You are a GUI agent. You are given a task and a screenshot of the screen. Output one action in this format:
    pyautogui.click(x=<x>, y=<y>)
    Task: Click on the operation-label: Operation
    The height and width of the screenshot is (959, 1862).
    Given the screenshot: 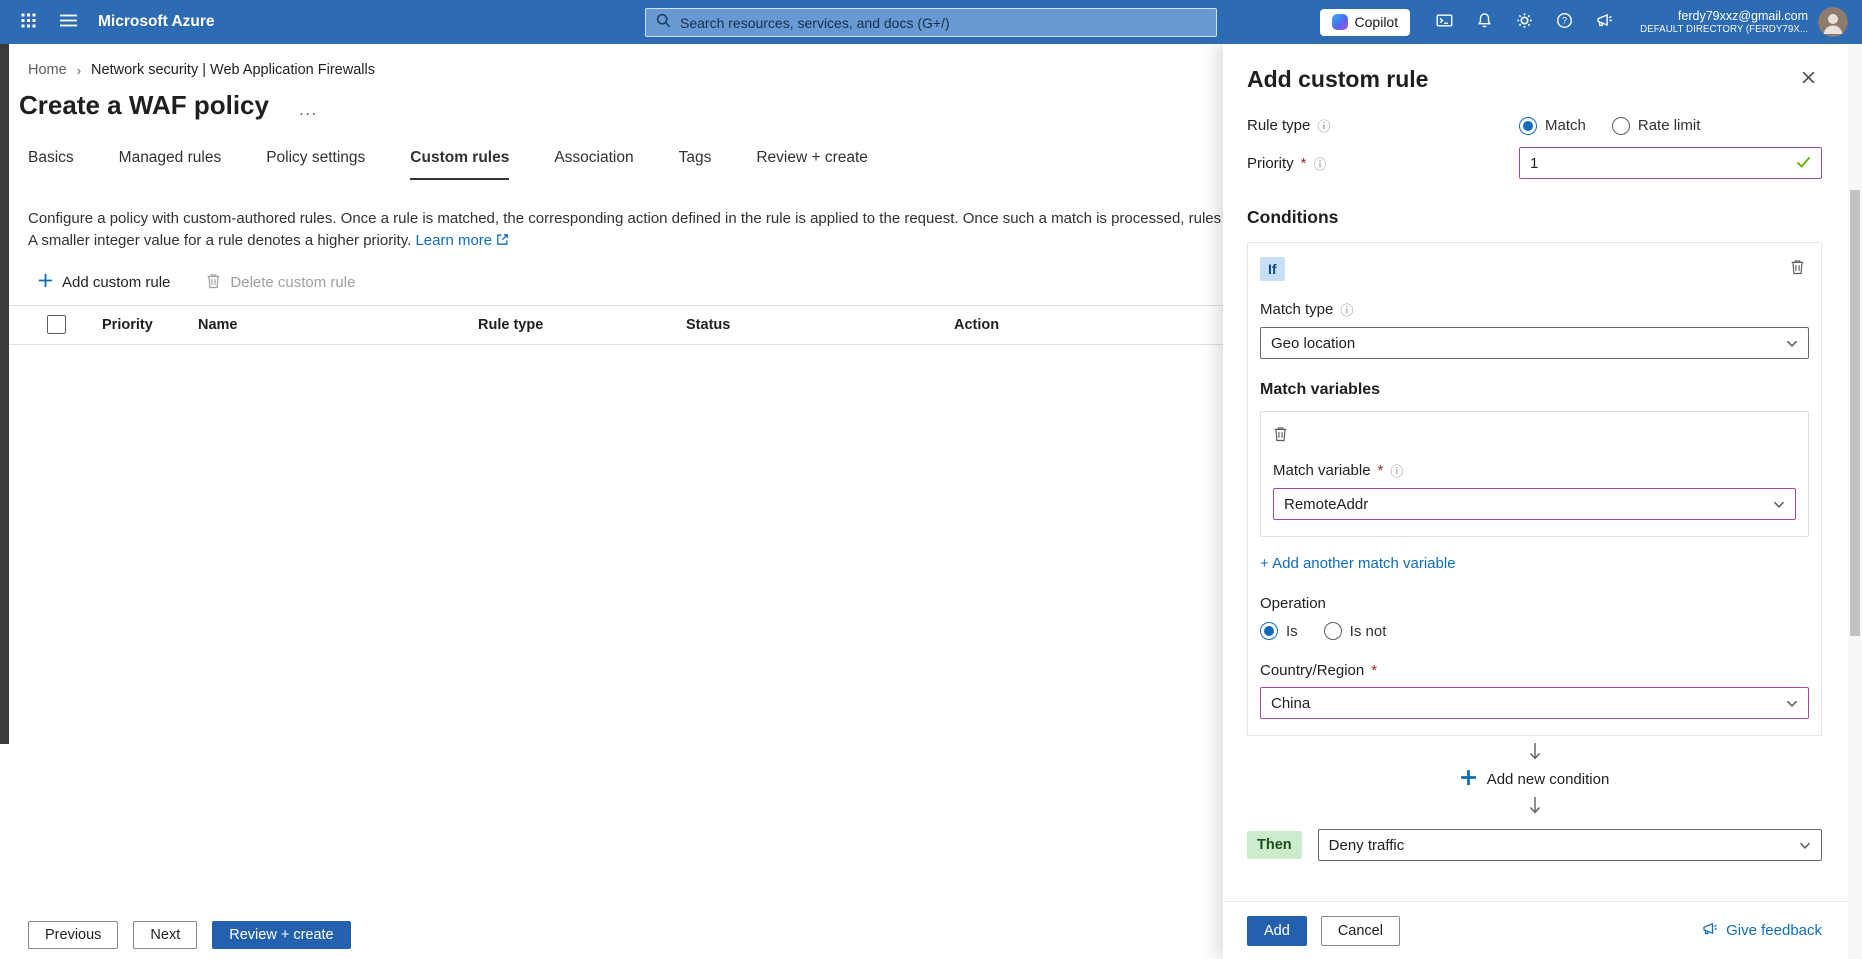 What is the action you would take?
    pyautogui.click(x=1293, y=603)
    